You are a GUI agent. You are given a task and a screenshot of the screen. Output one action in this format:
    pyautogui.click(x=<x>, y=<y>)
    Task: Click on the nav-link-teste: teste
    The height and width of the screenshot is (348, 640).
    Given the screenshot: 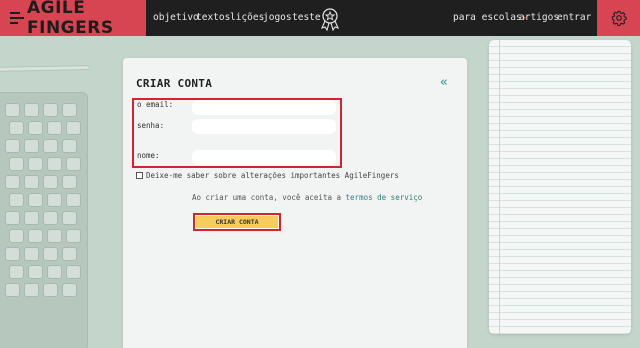 What is the action you would take?
    pyautogui.click(x=306, y=17)
    